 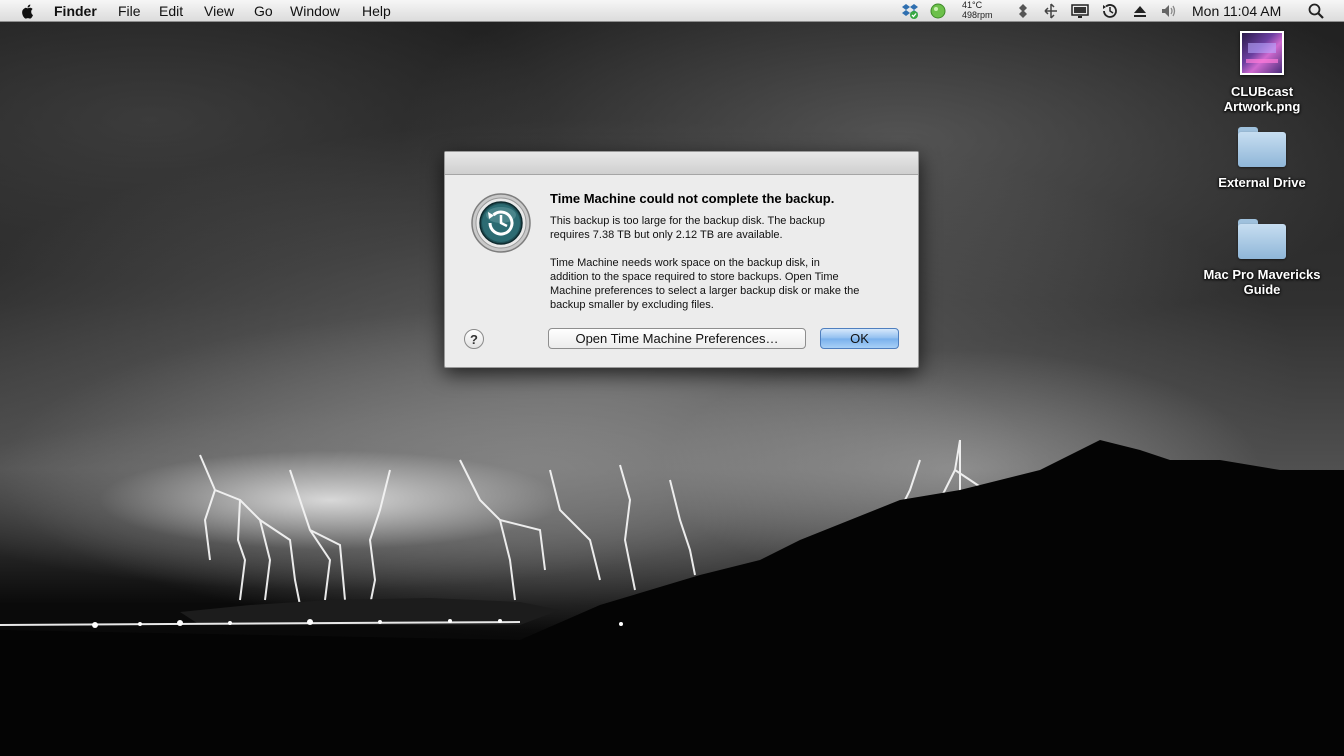 What do you see at coordinates (1262, 274) in the screenshot?
I see `desktop-item-label: Mac Pro Mavericks` at bounding box center [1262, 274].